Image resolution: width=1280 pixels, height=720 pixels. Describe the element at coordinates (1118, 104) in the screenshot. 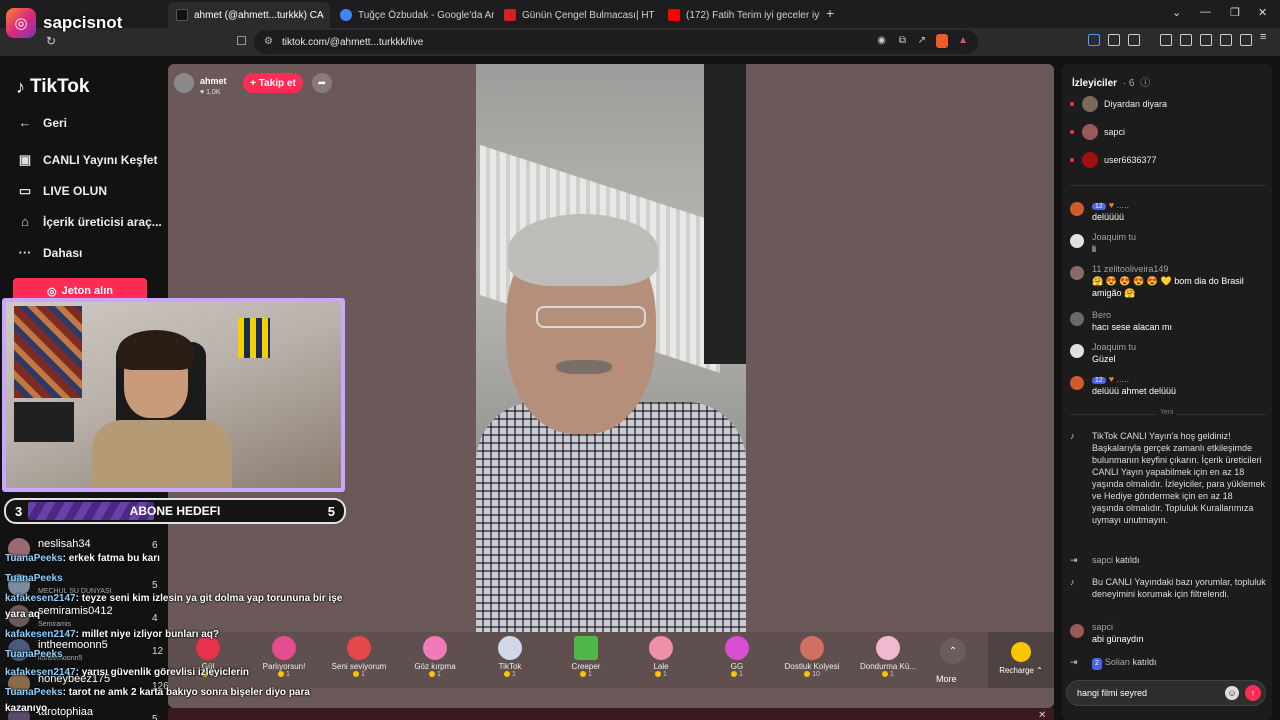

I see `viewer-row: Diyardan diyara` at that location.